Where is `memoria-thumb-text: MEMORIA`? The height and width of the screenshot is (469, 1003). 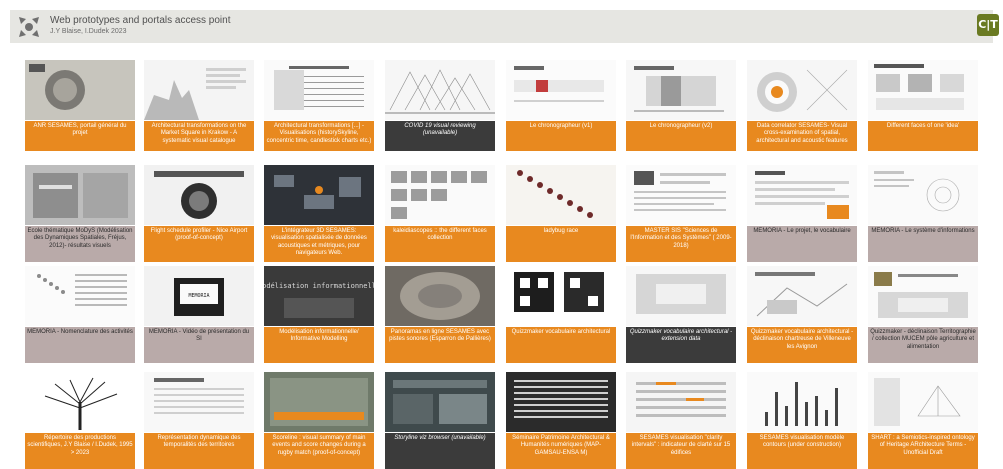
memoria-thumb-text: MEMORIA is located at coordinates (198, 296).